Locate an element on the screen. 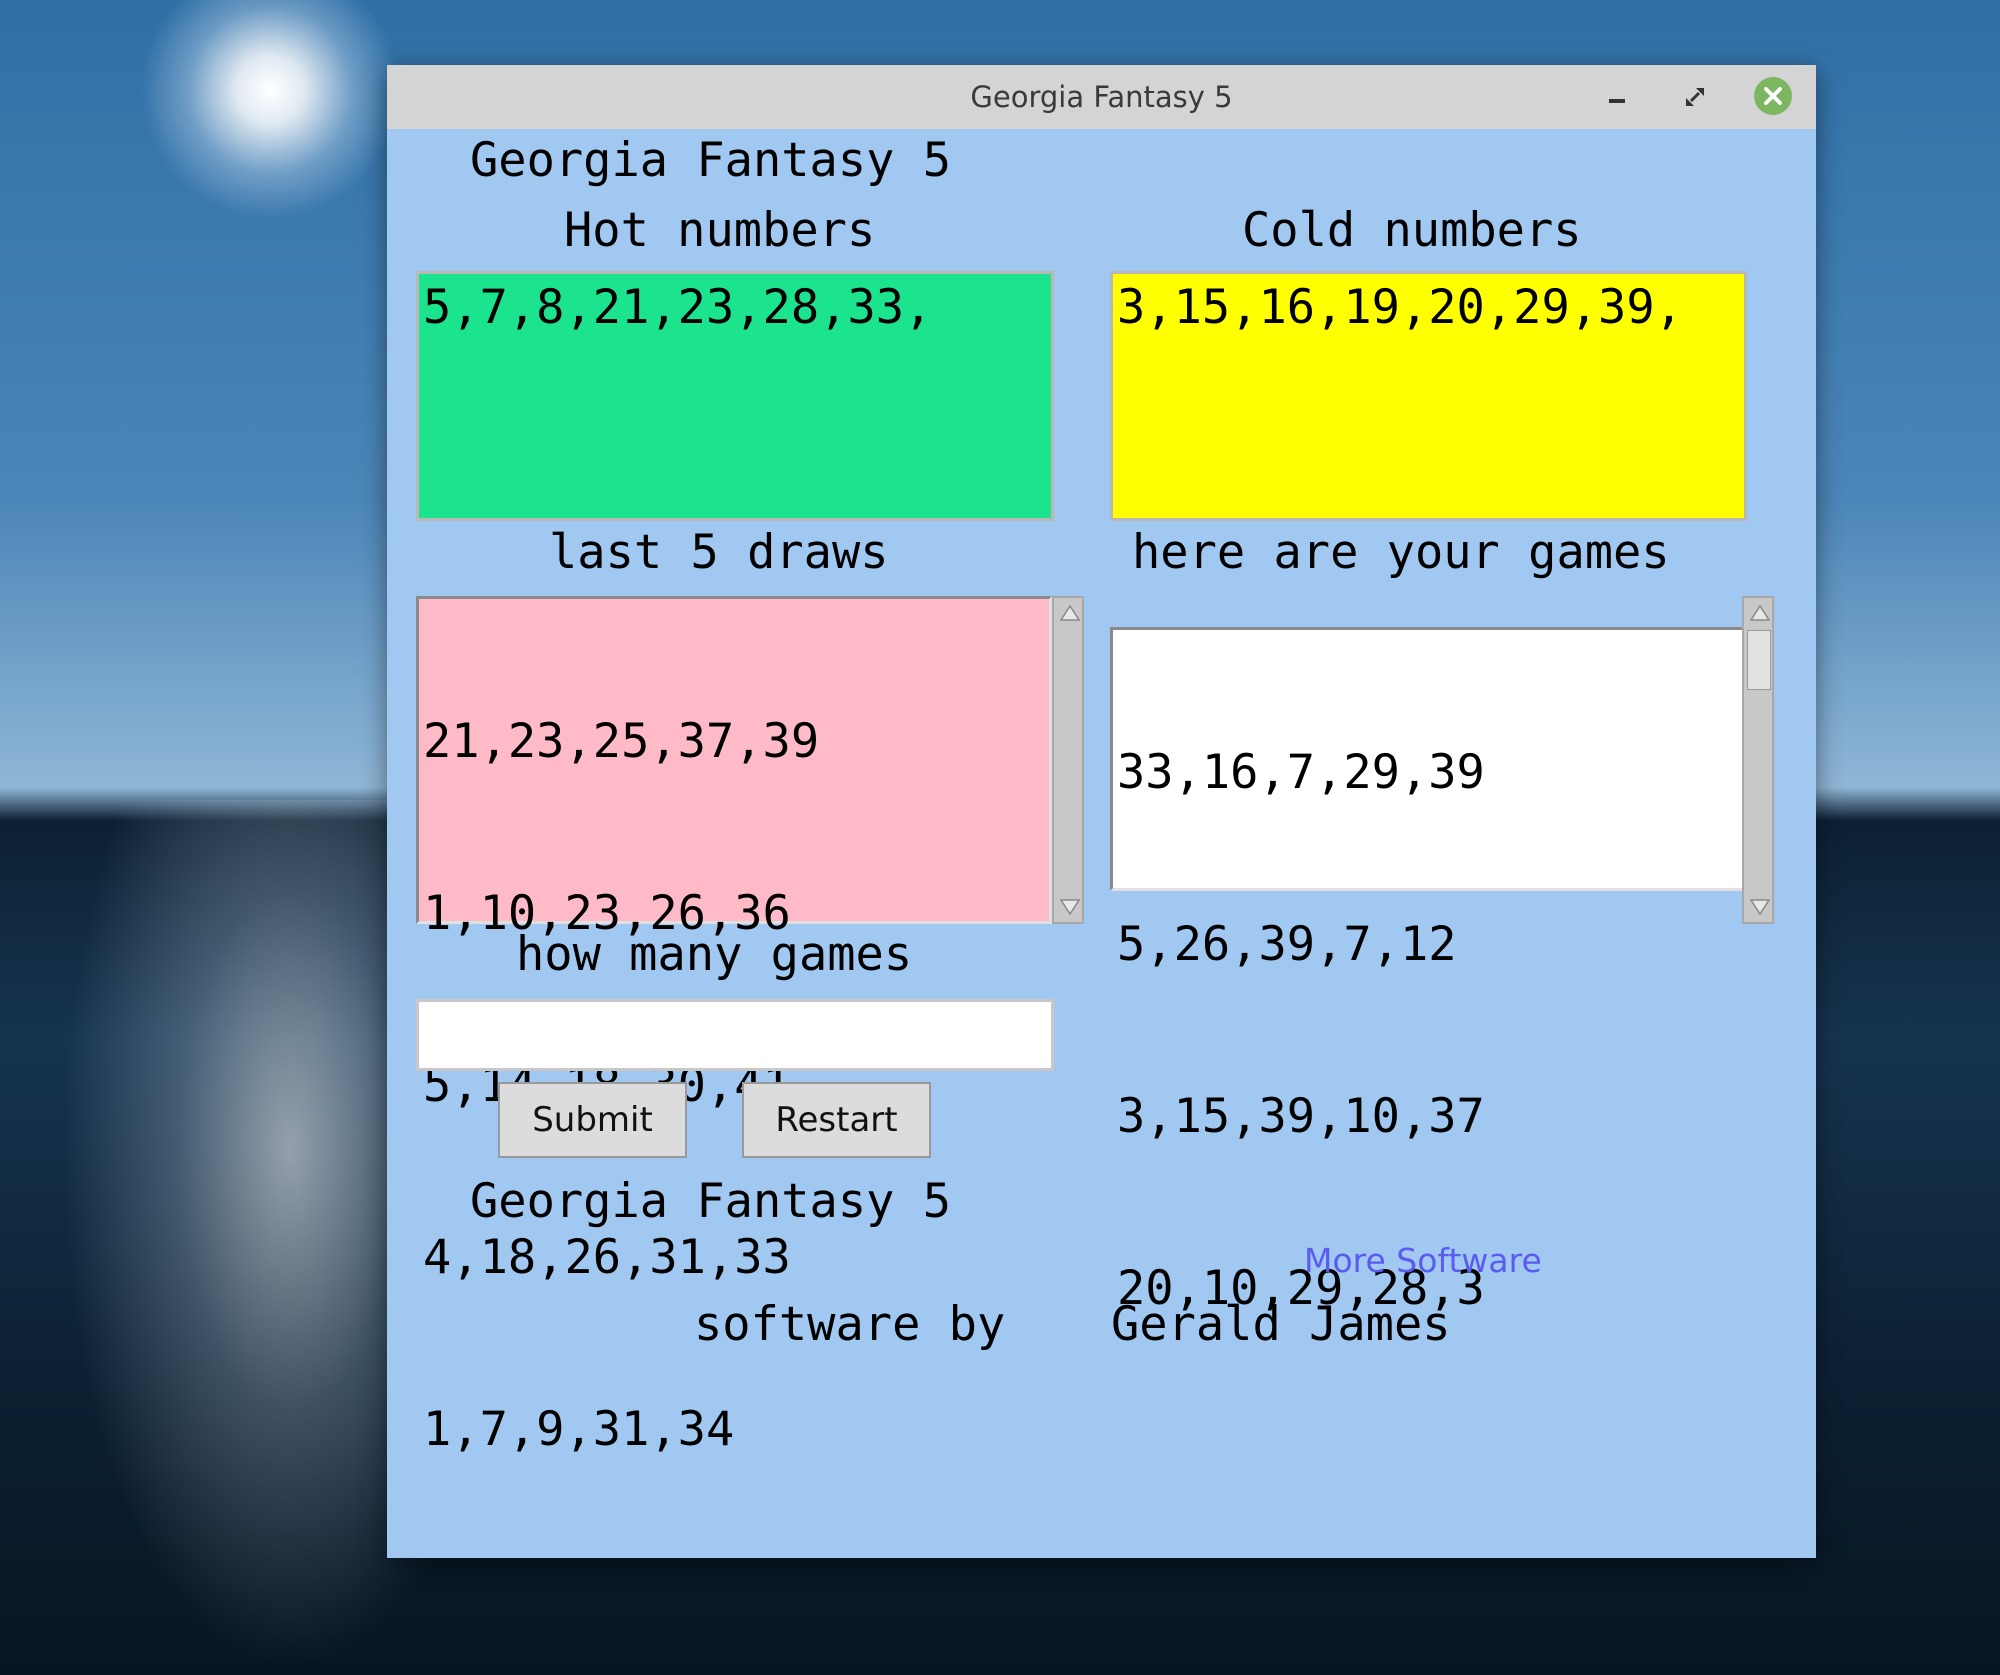 This screenshot has height=1675, width=2000. hot-numbers-box: 5,7,8,21,23,28,33, is located at coordinates (735, 396).